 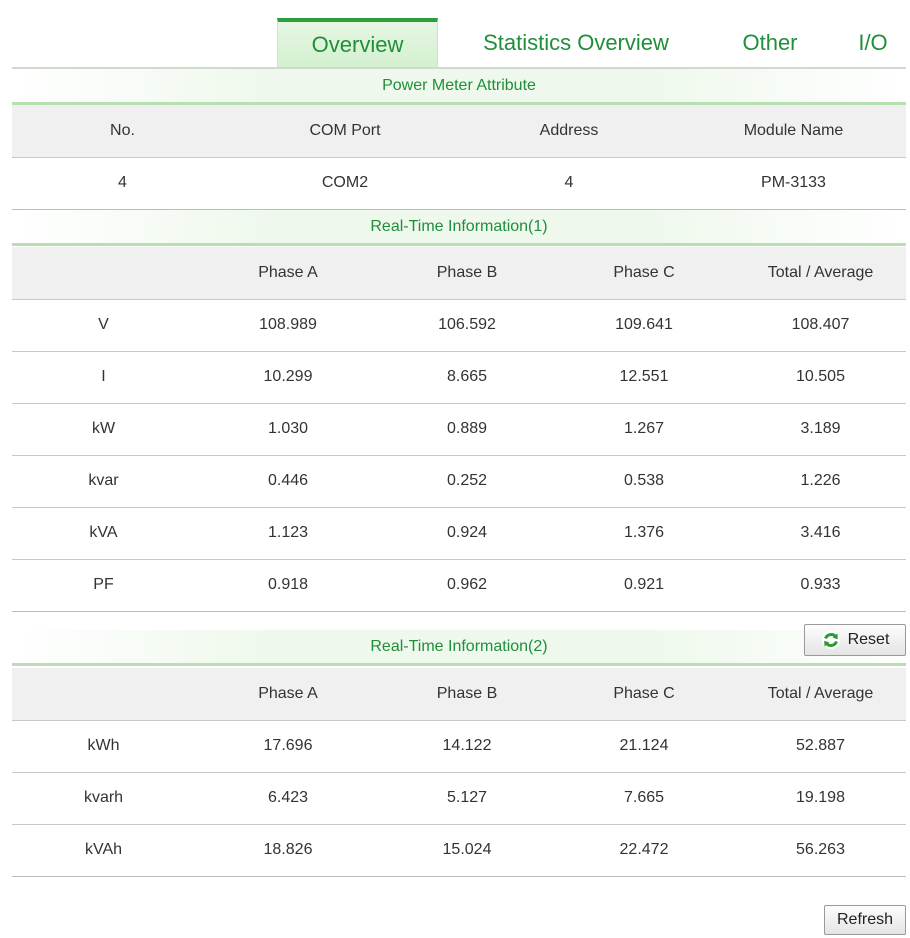 I want to click on table-cell: 14.122, so click(x=467, y=746).